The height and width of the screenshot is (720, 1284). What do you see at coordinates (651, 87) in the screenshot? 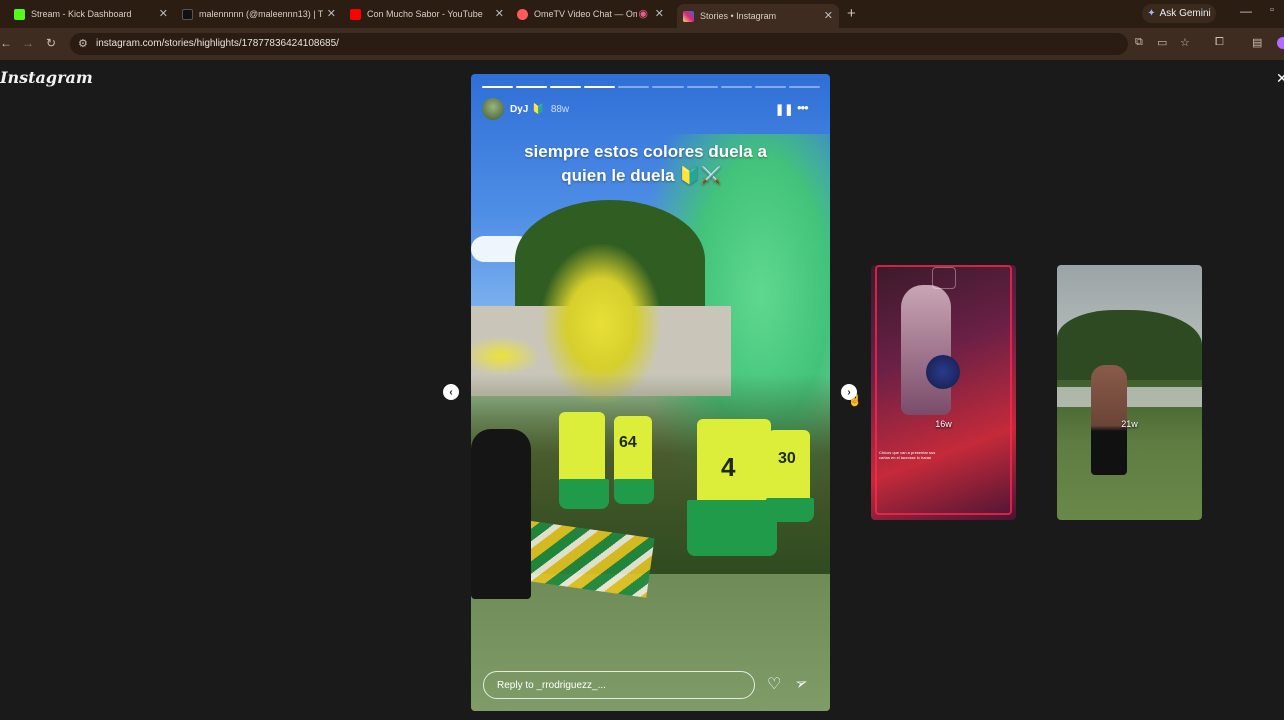
I see `story-progress-bar` at bounding box center [651, 87].